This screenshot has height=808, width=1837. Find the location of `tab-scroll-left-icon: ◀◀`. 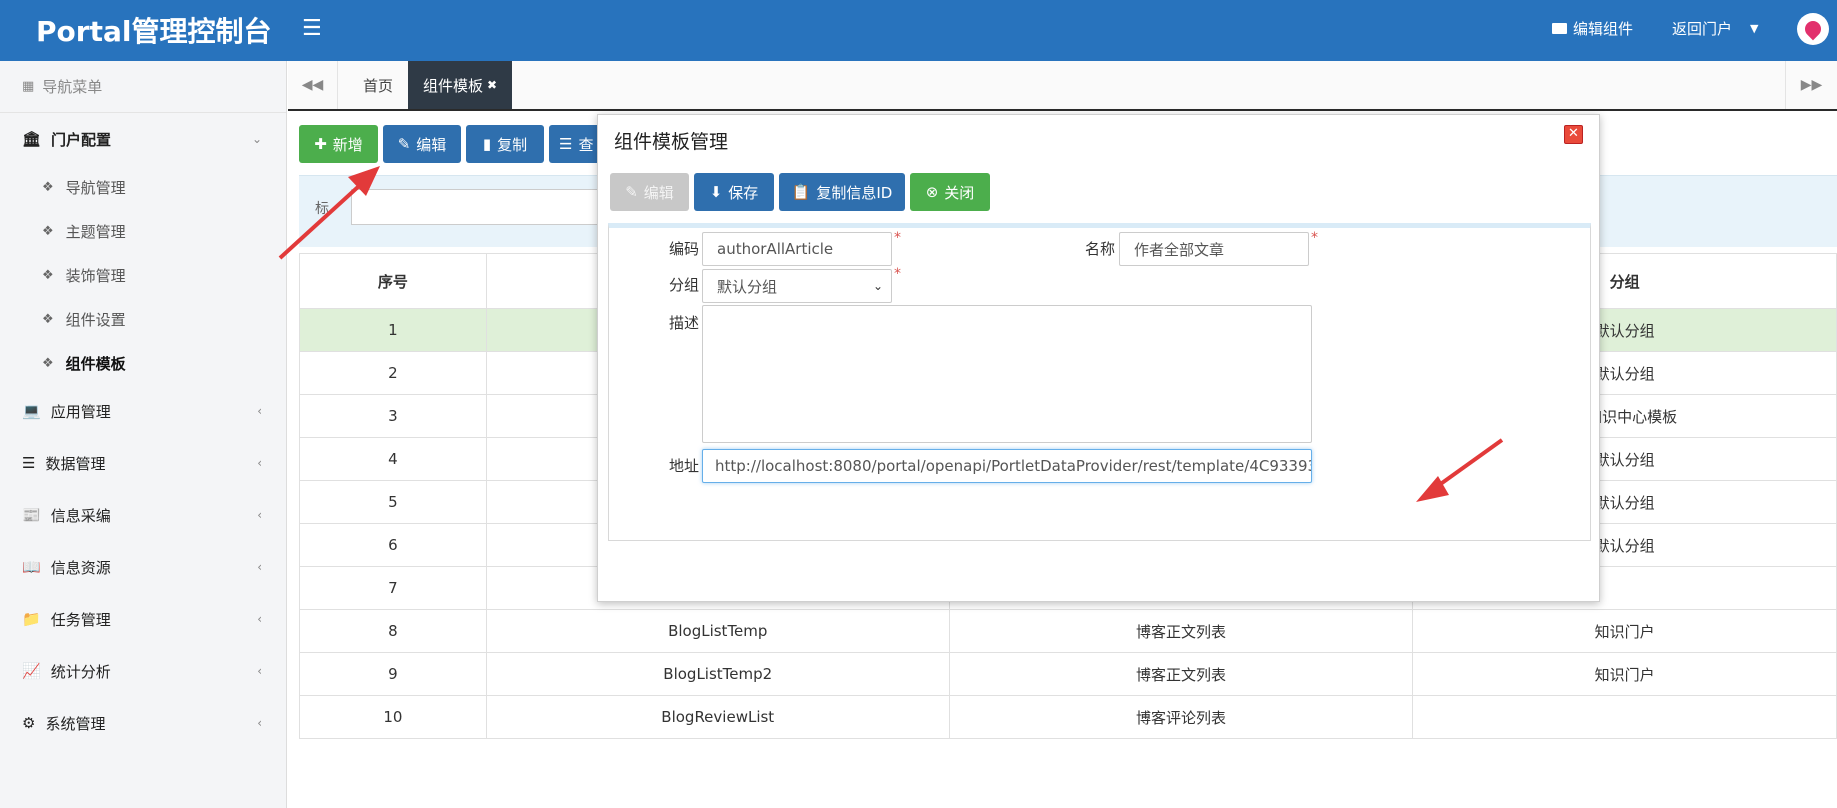

tab-scroll-left-icon: ◀◀ is located at coordinates (313, 85).